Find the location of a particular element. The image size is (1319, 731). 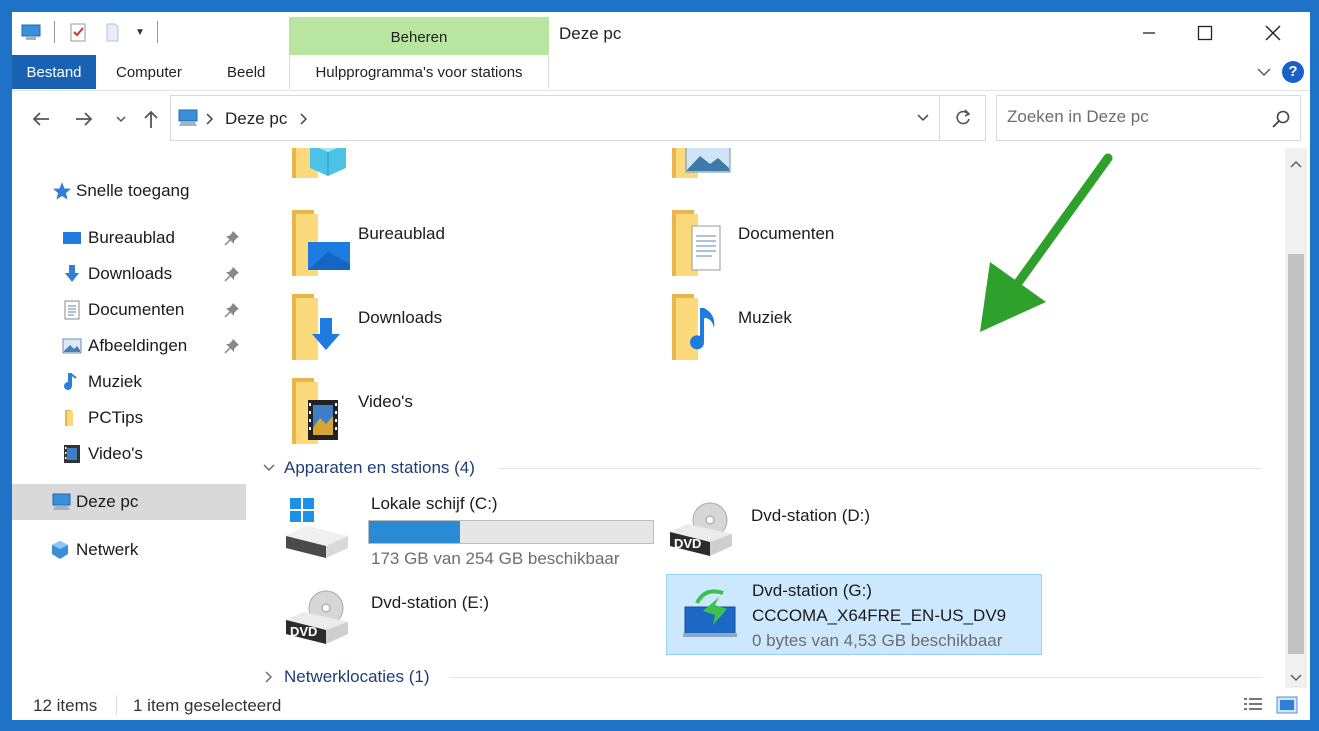

sidebar-item-network: Netwerk is located at coordinates (129, 550).